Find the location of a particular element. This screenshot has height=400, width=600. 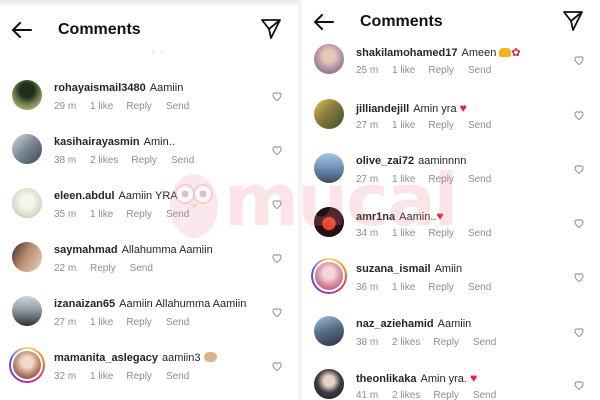

comment-time: 32 m is located at coordinates (65, 376).